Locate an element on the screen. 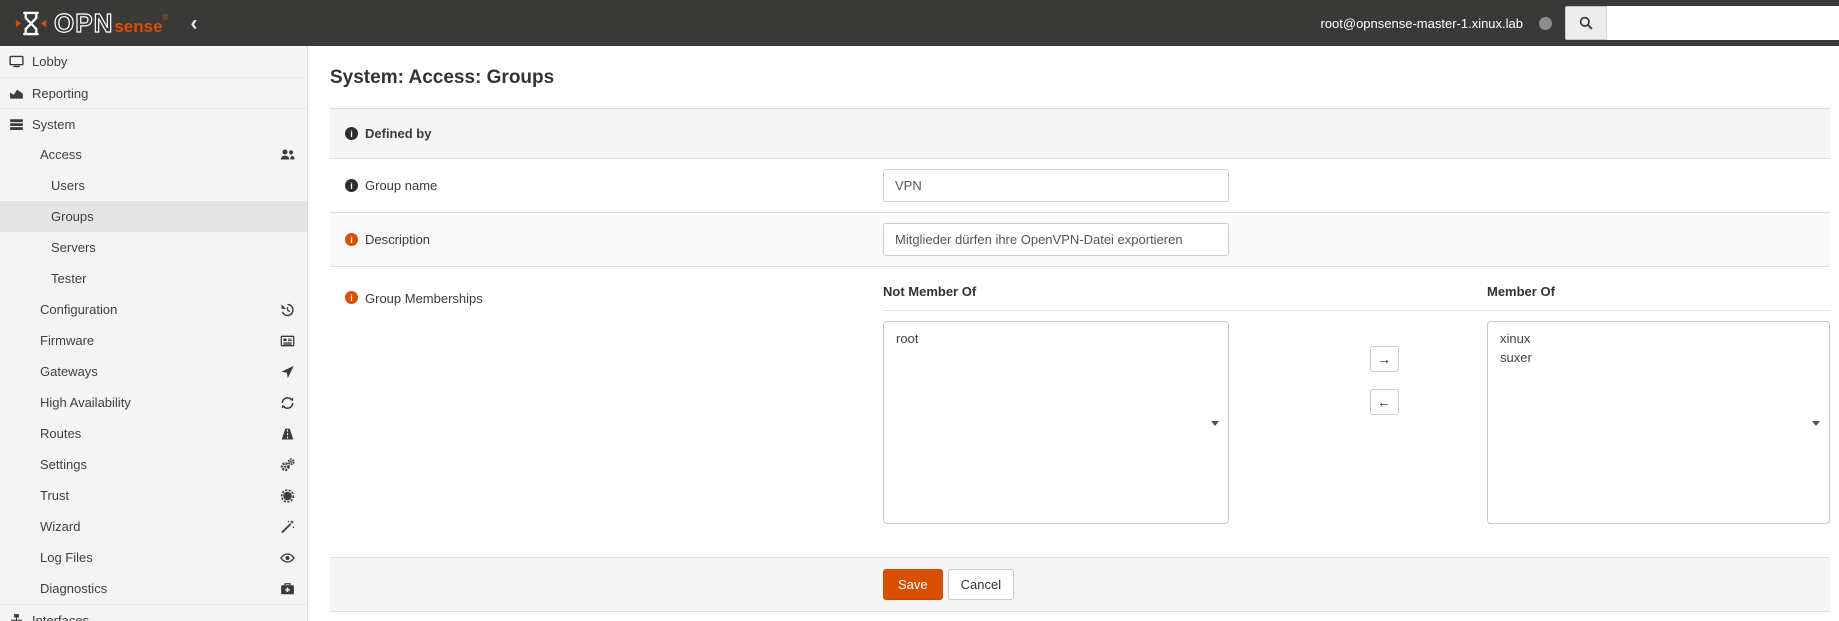 This screenshot has height=621, width=1839. move-to-member-button: → is located at coordinates (1384, 359).